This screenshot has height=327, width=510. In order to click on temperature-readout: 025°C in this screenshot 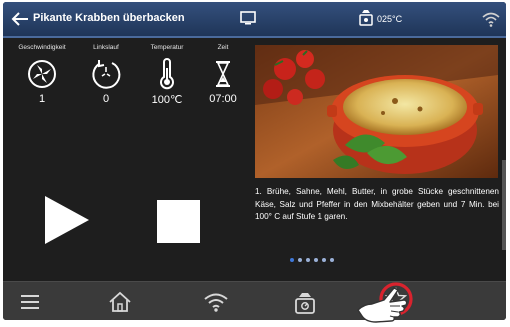, I will do `click(390, 19)`.